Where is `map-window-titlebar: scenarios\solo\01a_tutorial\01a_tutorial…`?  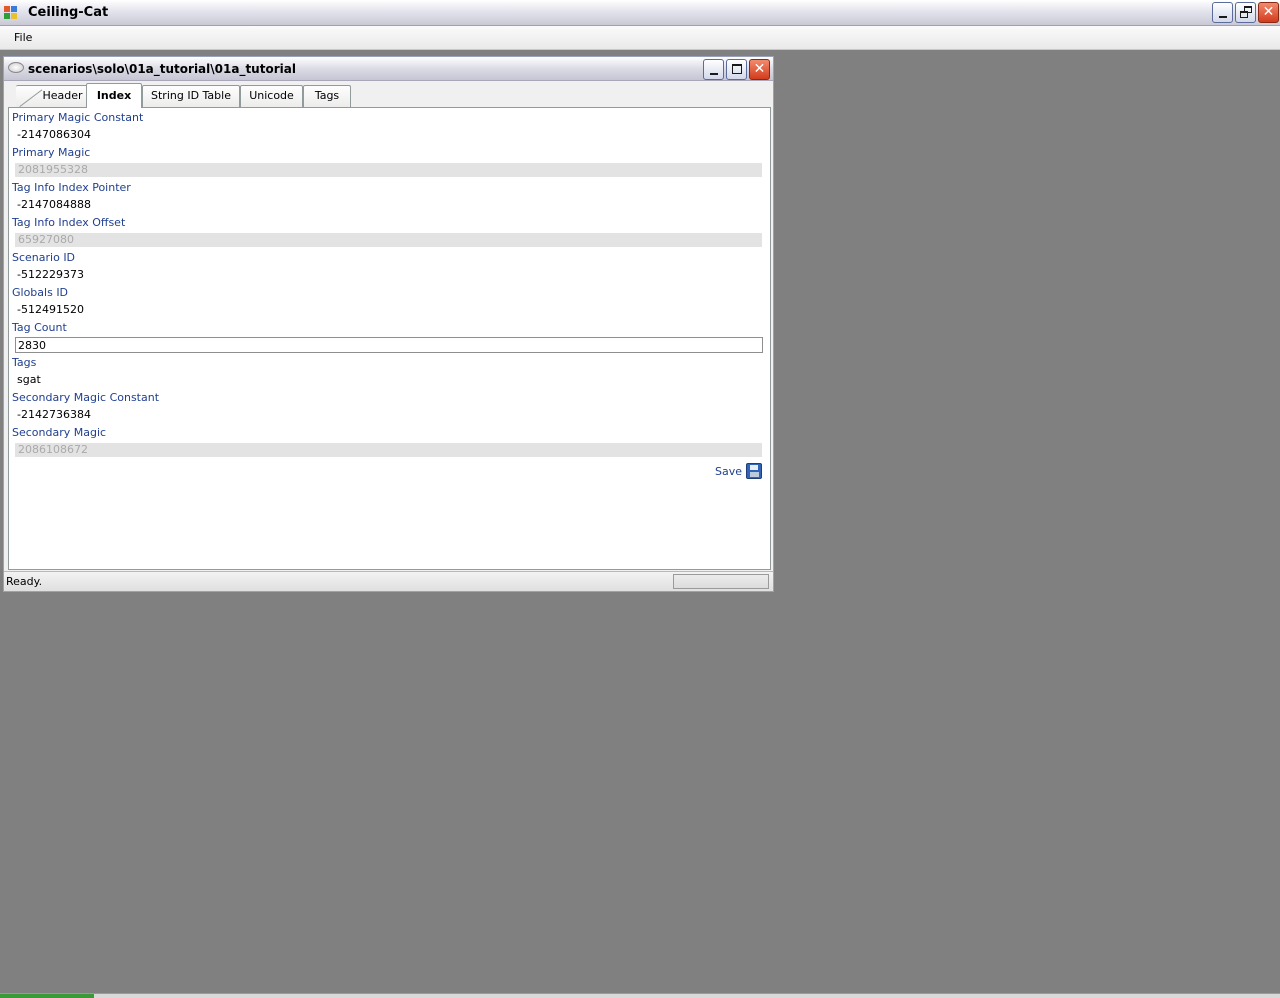
map-window-titlebar: scenarios\solo\01a_tutorial\01a_tutorial… is located at coordinates (388, 69).